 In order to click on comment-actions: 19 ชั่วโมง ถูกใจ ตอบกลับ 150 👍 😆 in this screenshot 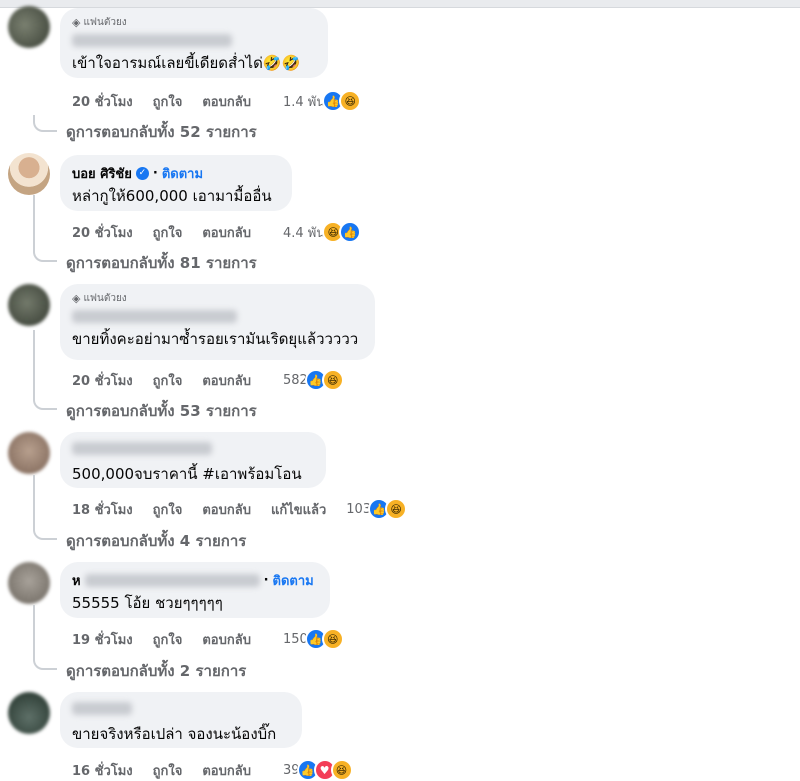, I will do `click(208, 639)`.